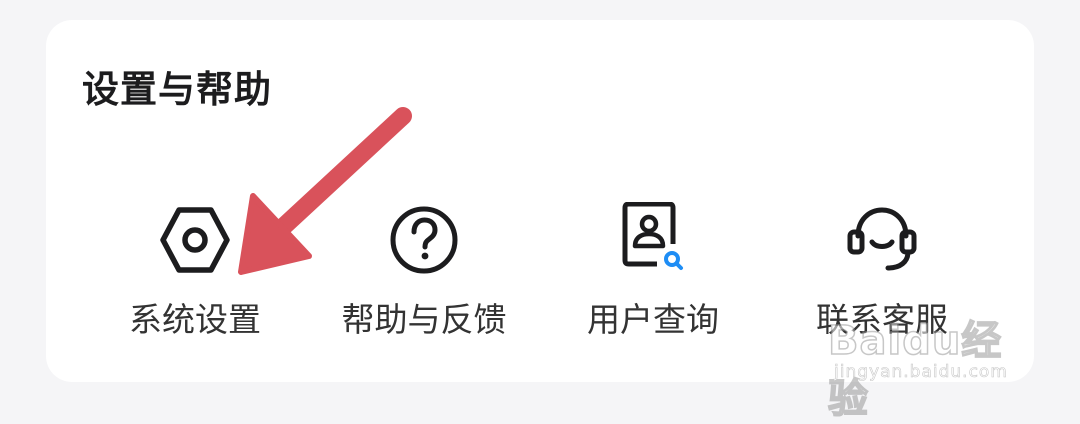  Describe the element at coordinates (424, 240) in the screenshot. I see `question-circle-icon` at that location.